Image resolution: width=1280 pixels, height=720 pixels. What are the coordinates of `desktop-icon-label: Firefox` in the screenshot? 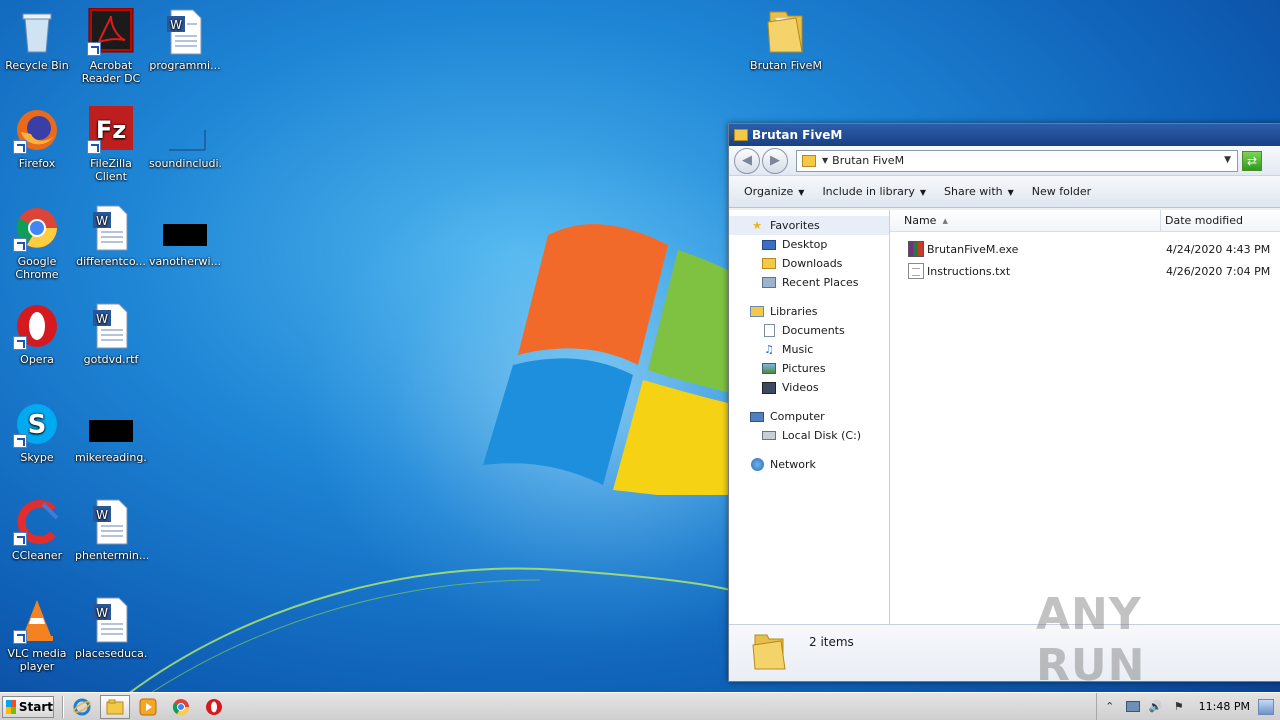 It's located at (37, 163).